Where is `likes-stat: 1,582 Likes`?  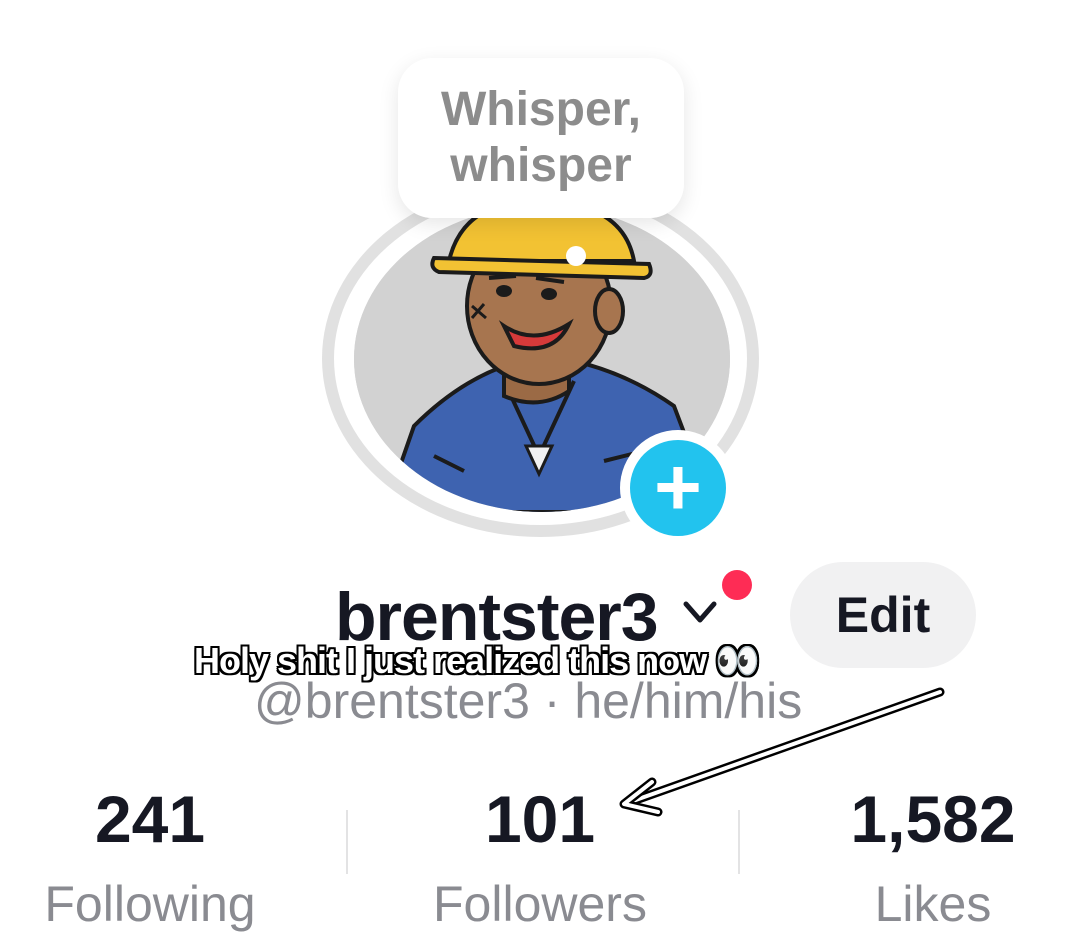 likes-stat: 1,582 Likes is located at coordinates (933, 859).